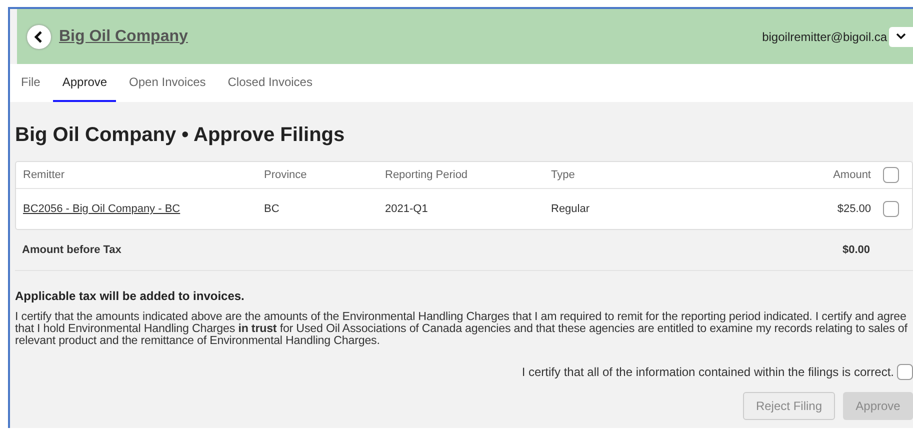 The height and width of the screenshot is (430, 913). I want to click on column-header: Remitter, so click(44, 175).